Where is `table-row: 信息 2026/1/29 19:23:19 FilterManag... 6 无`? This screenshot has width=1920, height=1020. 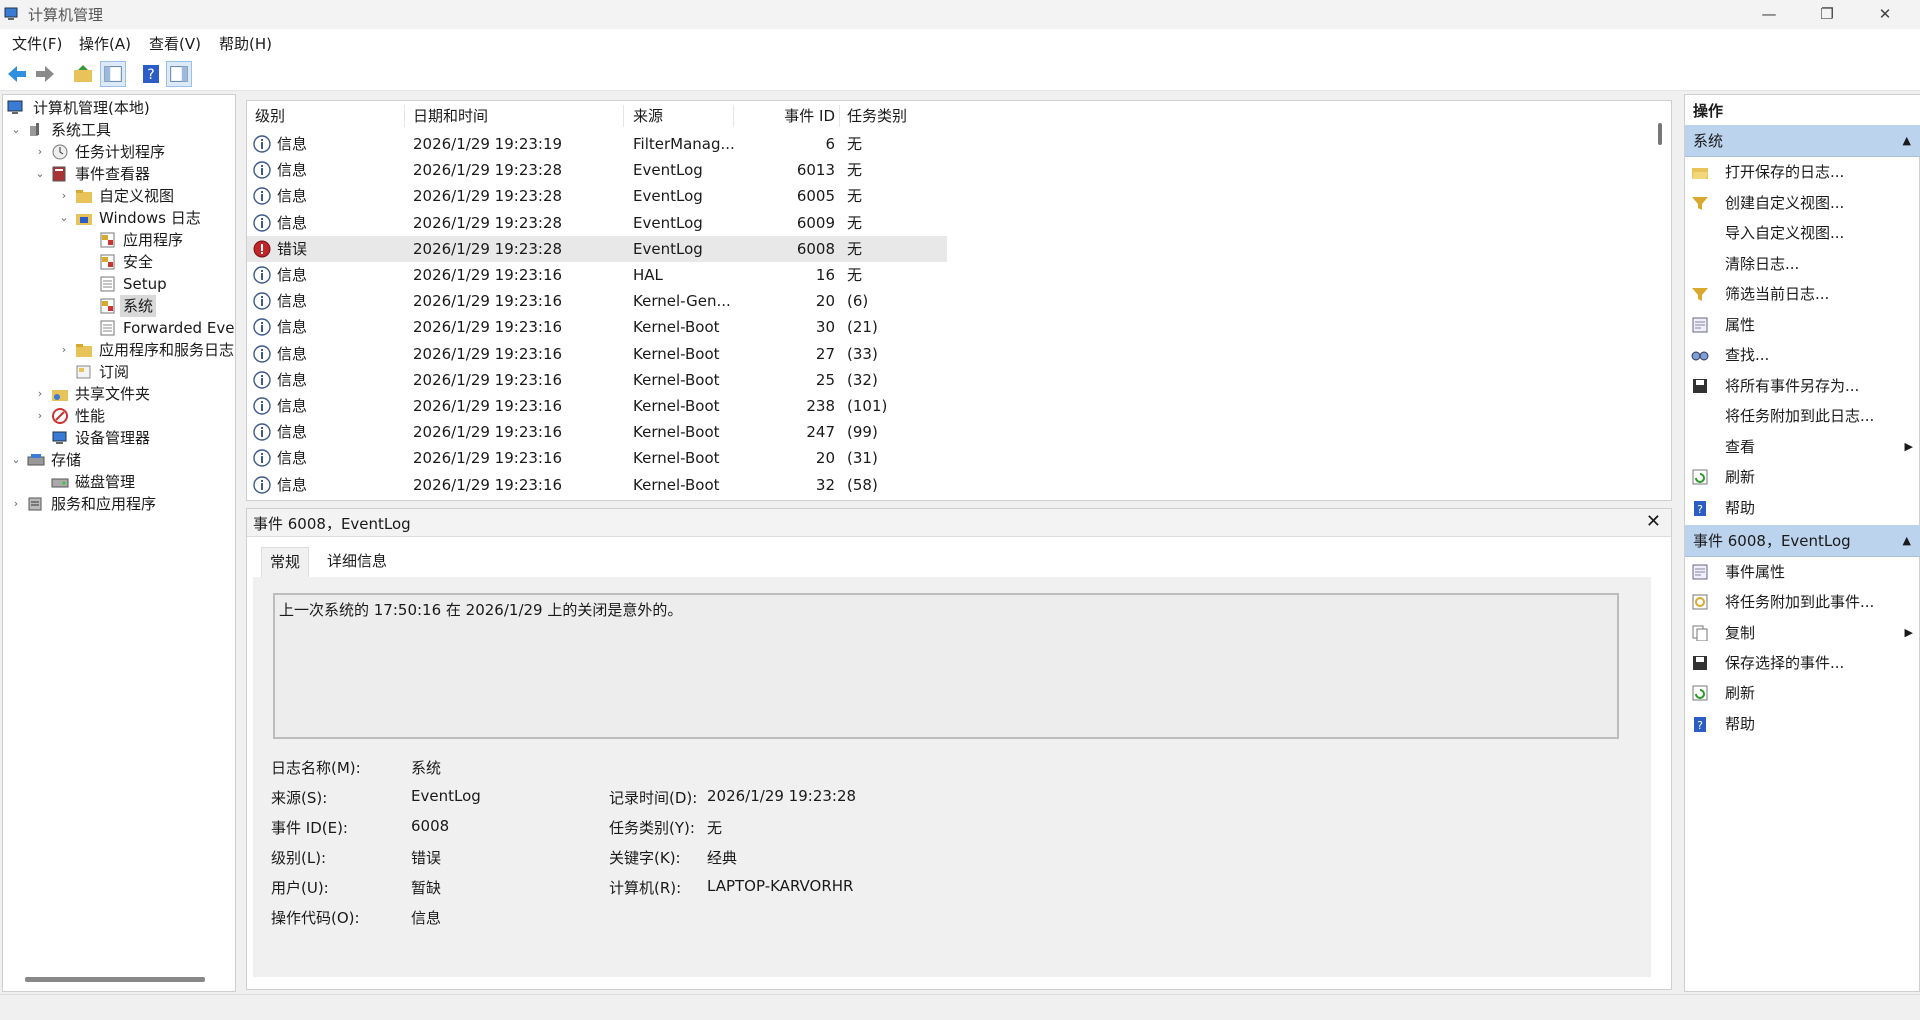
table-row: 信息 2026/1/29 19:23:19 FilterManag... 6 无 is located at coordinates (597, 144).